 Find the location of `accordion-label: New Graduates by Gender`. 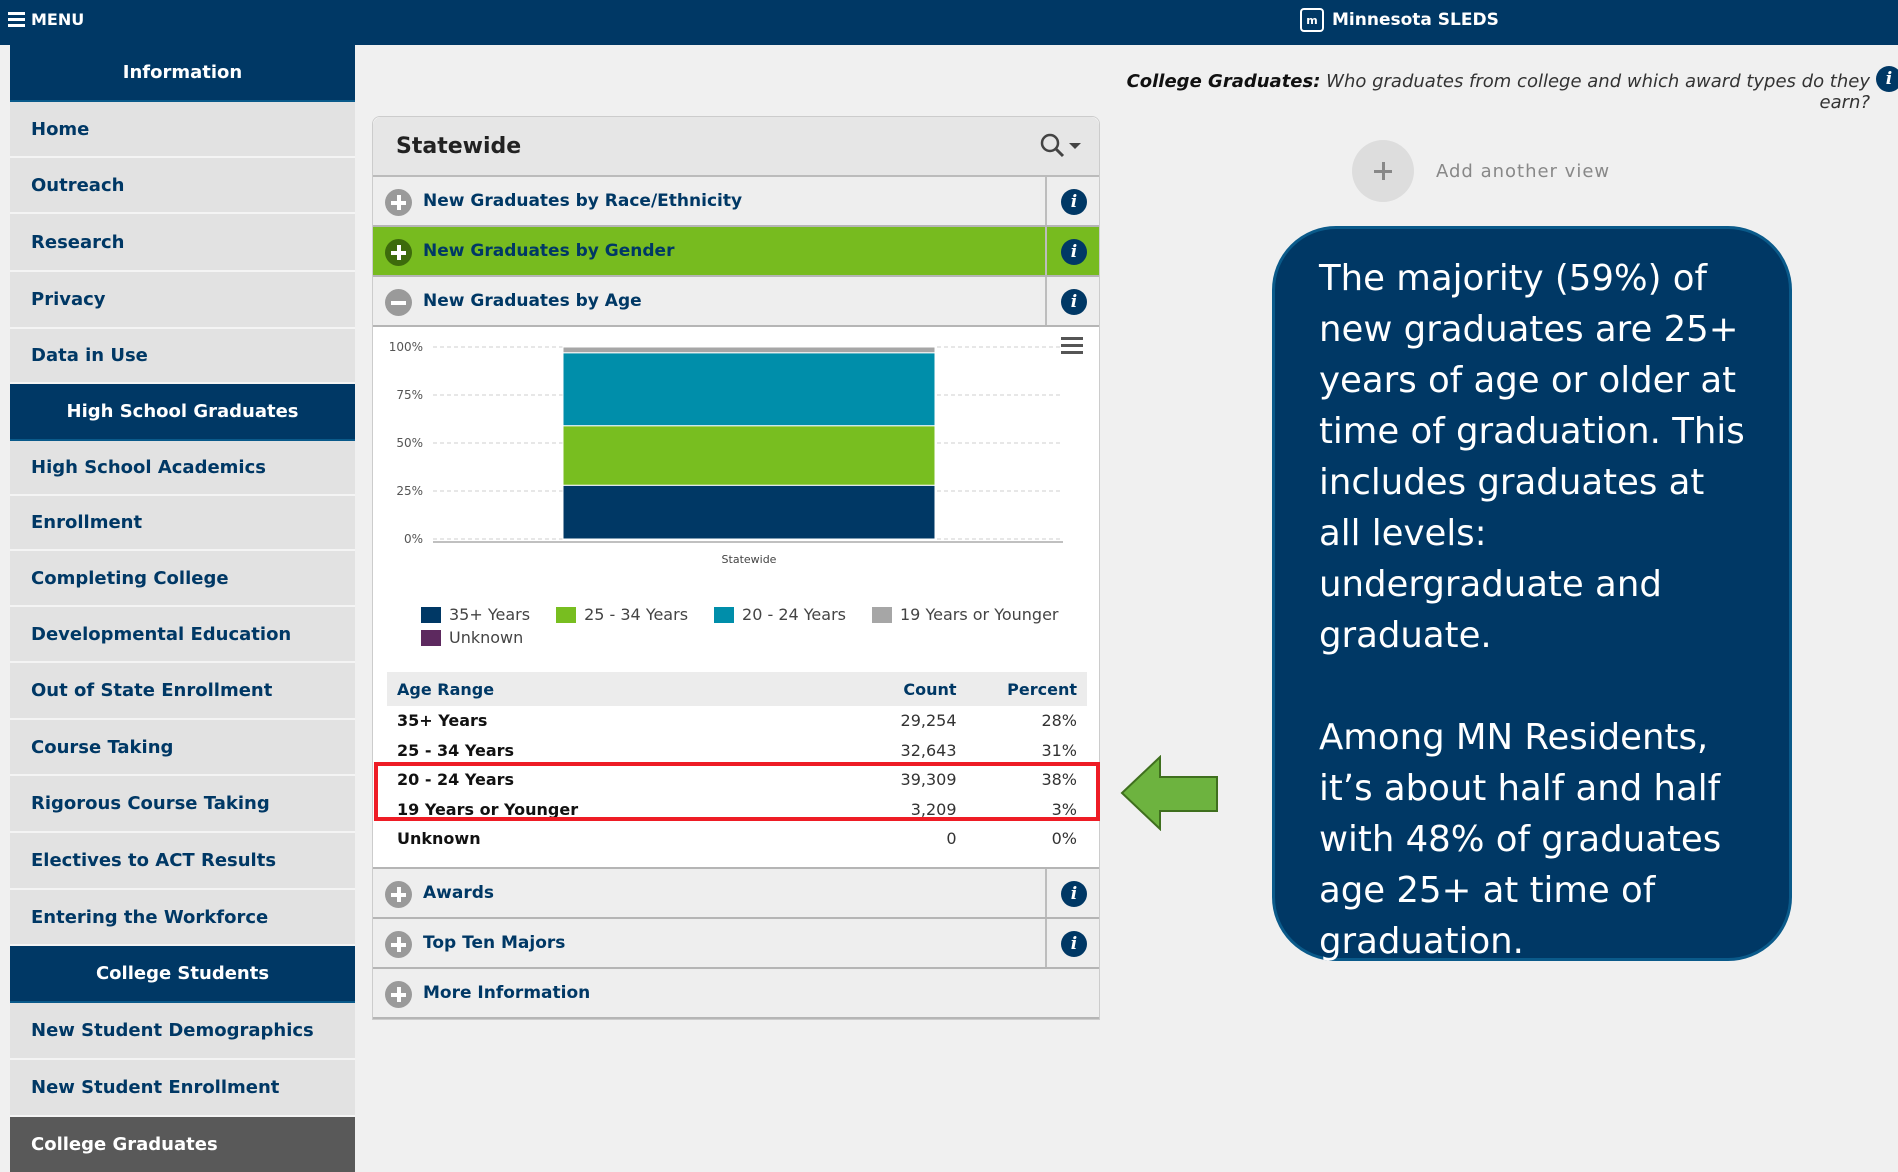

accordion-label: New Graduates by Gender is located at coordinates (549, 251).